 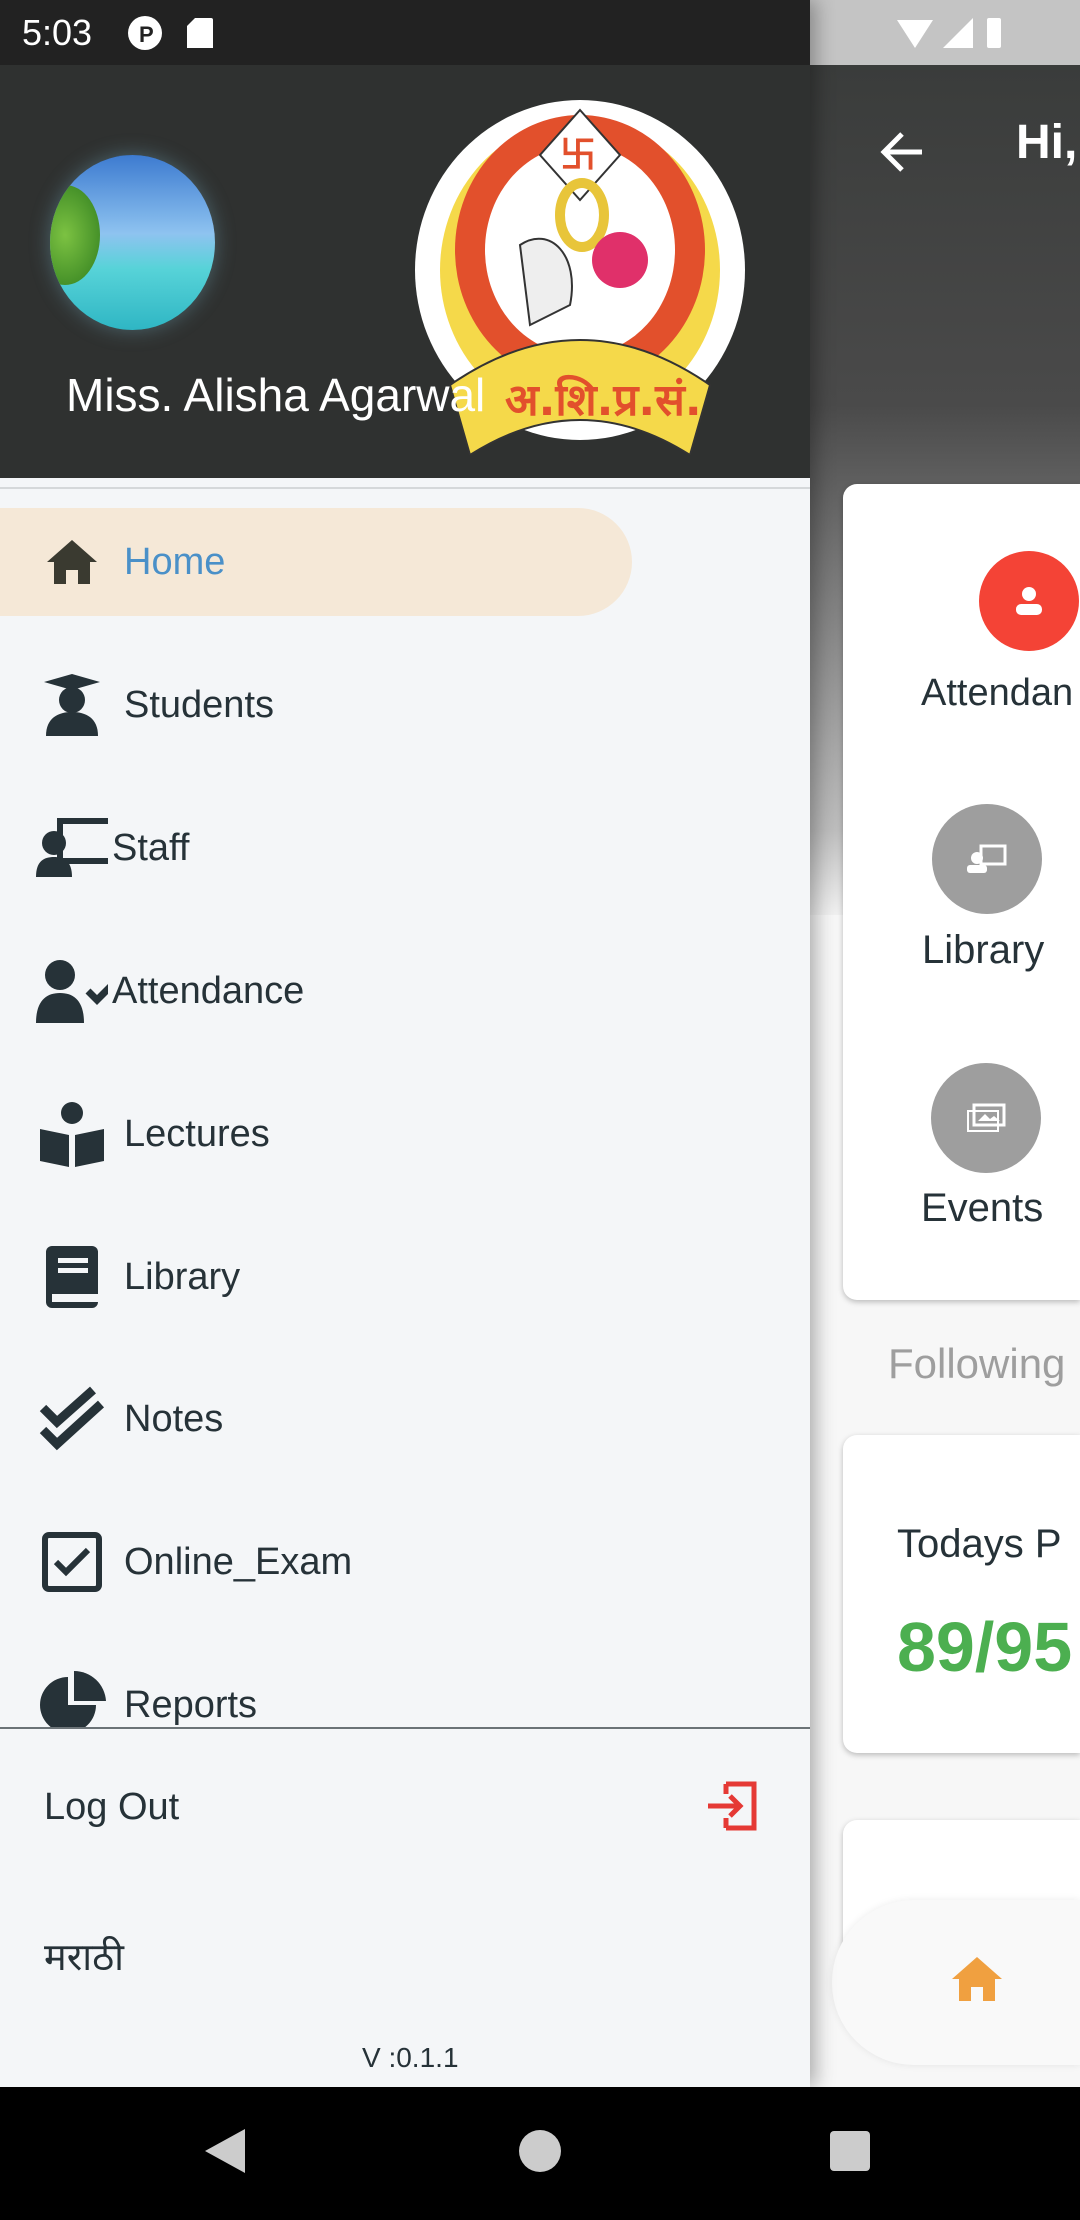 What do you see at coordinates (146, 34) in the screenshot?
I see `svg-text: P` at bounding box center [146, 34].